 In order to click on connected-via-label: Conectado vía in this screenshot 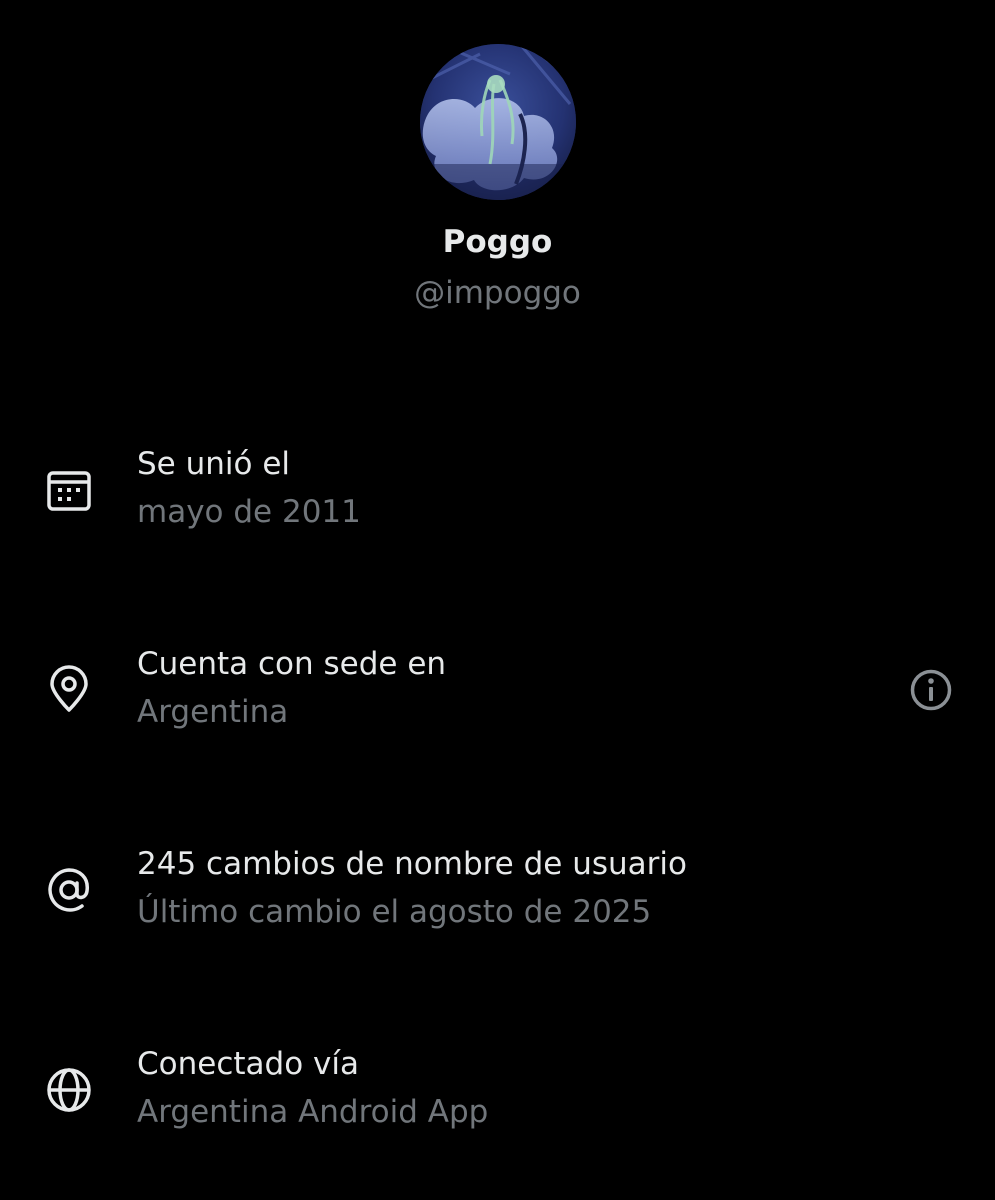, I will do `click(248, 1064)`.